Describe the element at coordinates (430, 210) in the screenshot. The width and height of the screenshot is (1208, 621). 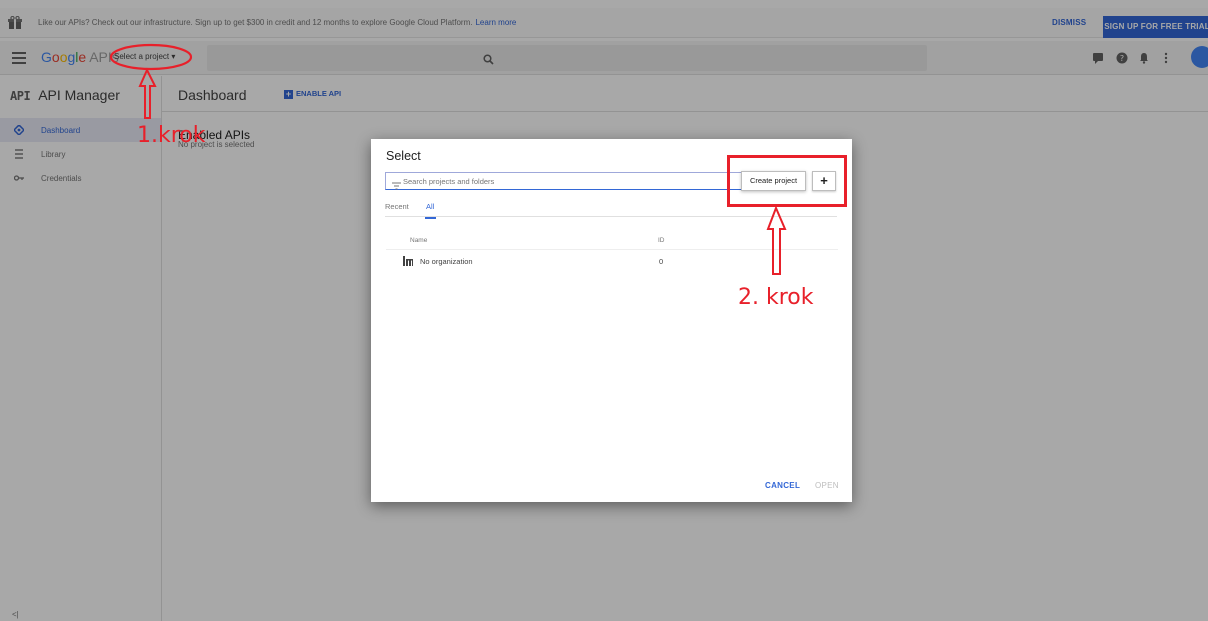
I see `tab-all: All` at that location.